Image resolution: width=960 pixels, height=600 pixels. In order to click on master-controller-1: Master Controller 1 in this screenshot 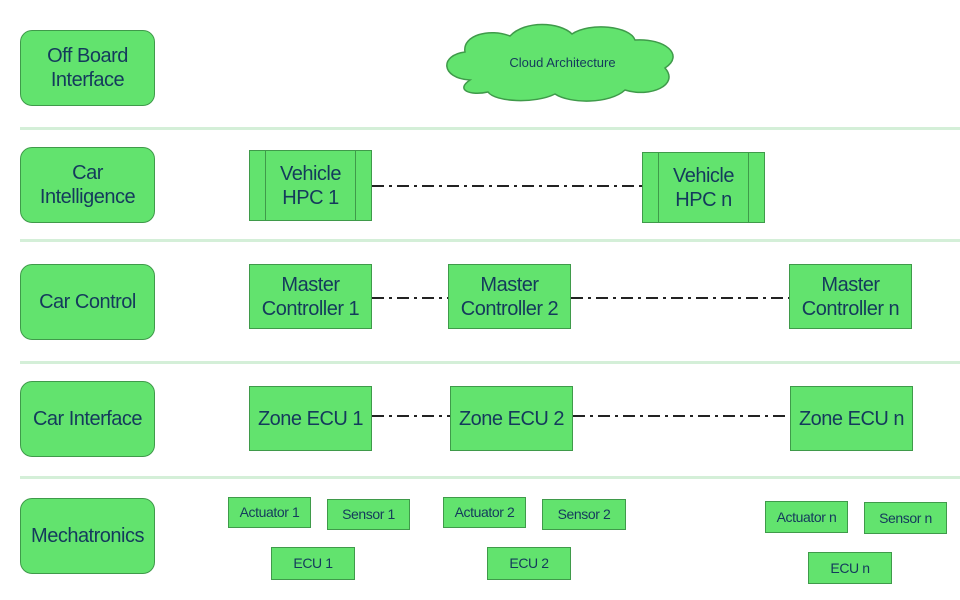, I will do `click(310, 296)`.